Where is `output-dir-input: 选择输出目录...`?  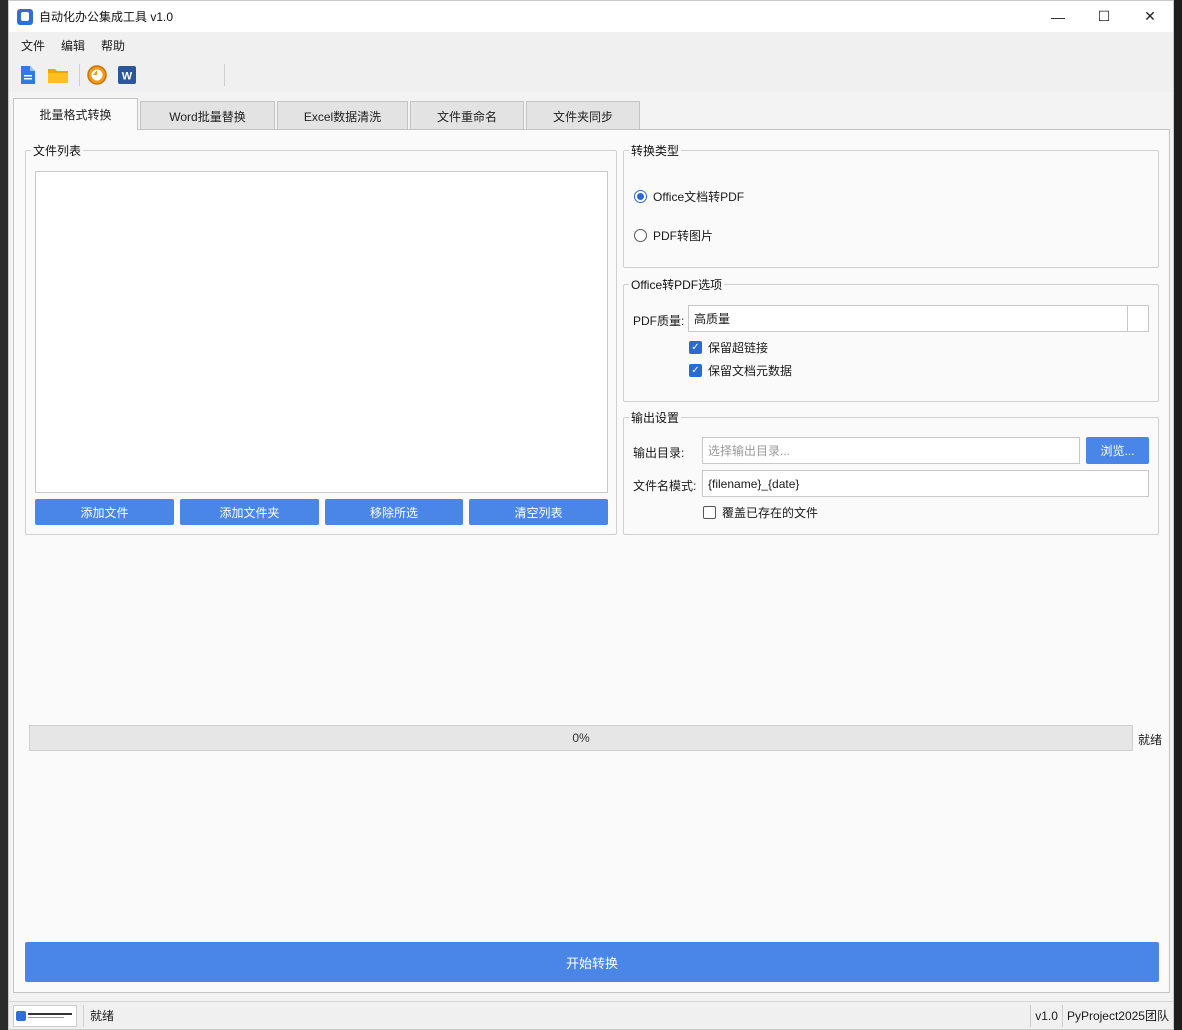 output-dir-input: 选择输出目录... is located at coordinates (891, 450).